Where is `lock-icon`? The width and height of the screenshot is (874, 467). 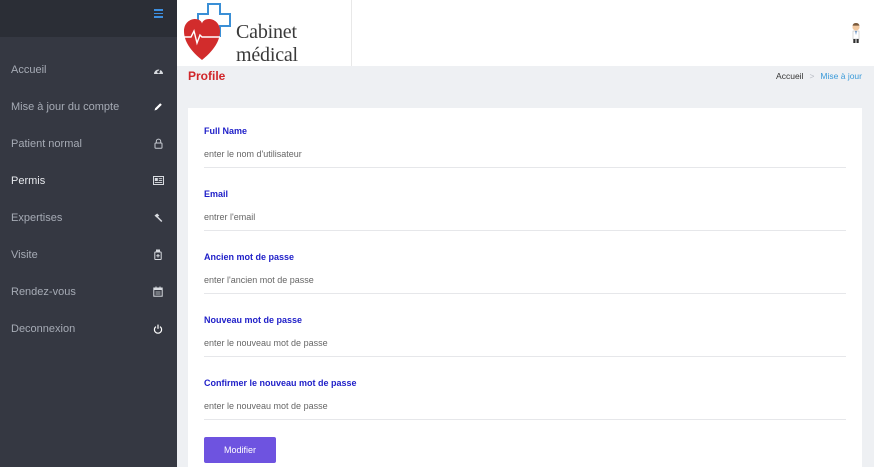 lock-icon is located at coordinates (158, 144).